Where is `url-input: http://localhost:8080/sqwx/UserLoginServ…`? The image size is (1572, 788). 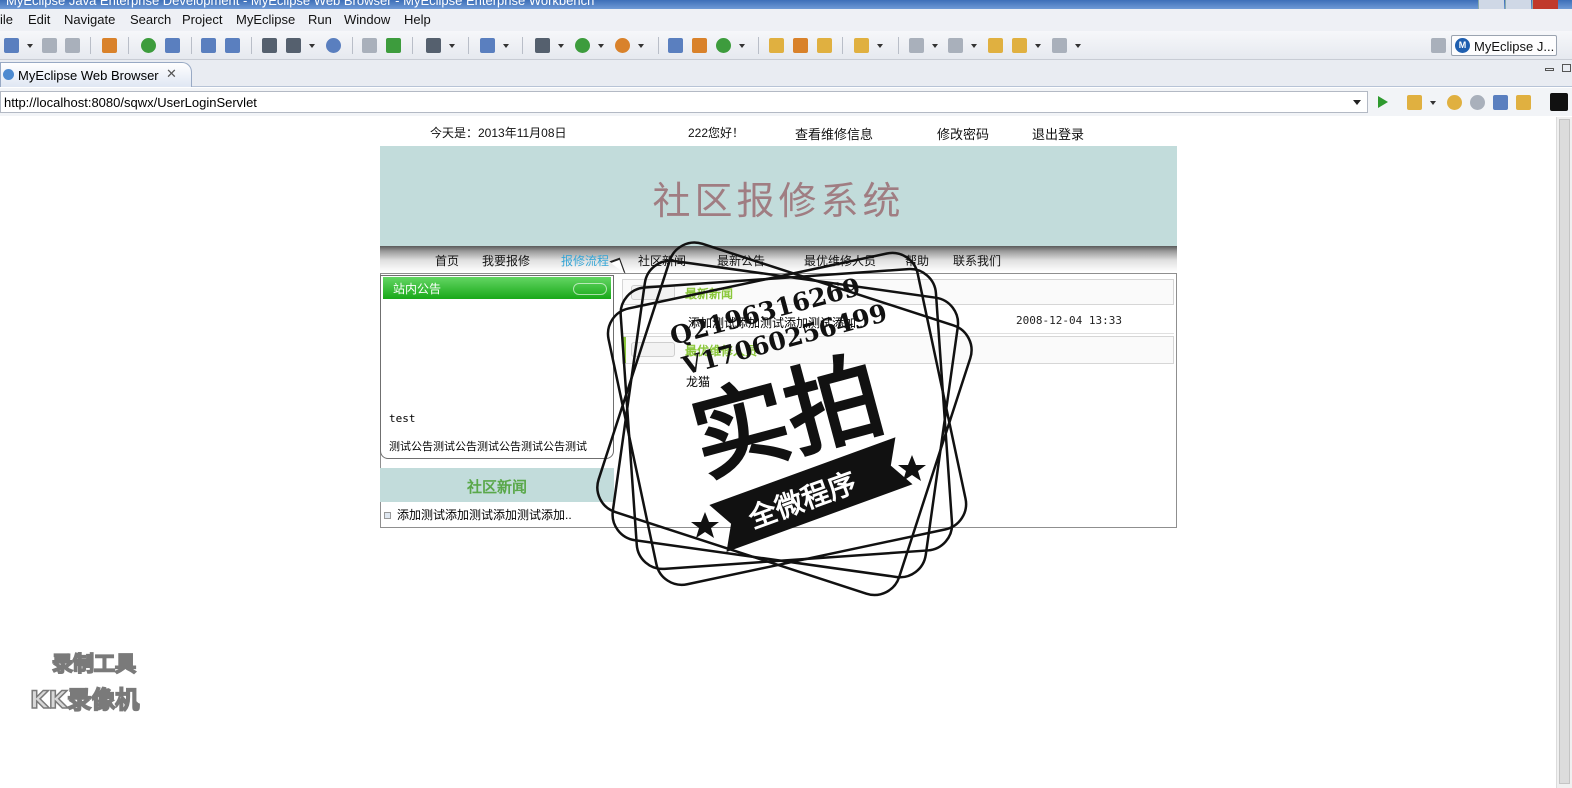
url-input: http://localhost:8080/sqwx/UserLoginServ… is located at coordinates (684, 102).